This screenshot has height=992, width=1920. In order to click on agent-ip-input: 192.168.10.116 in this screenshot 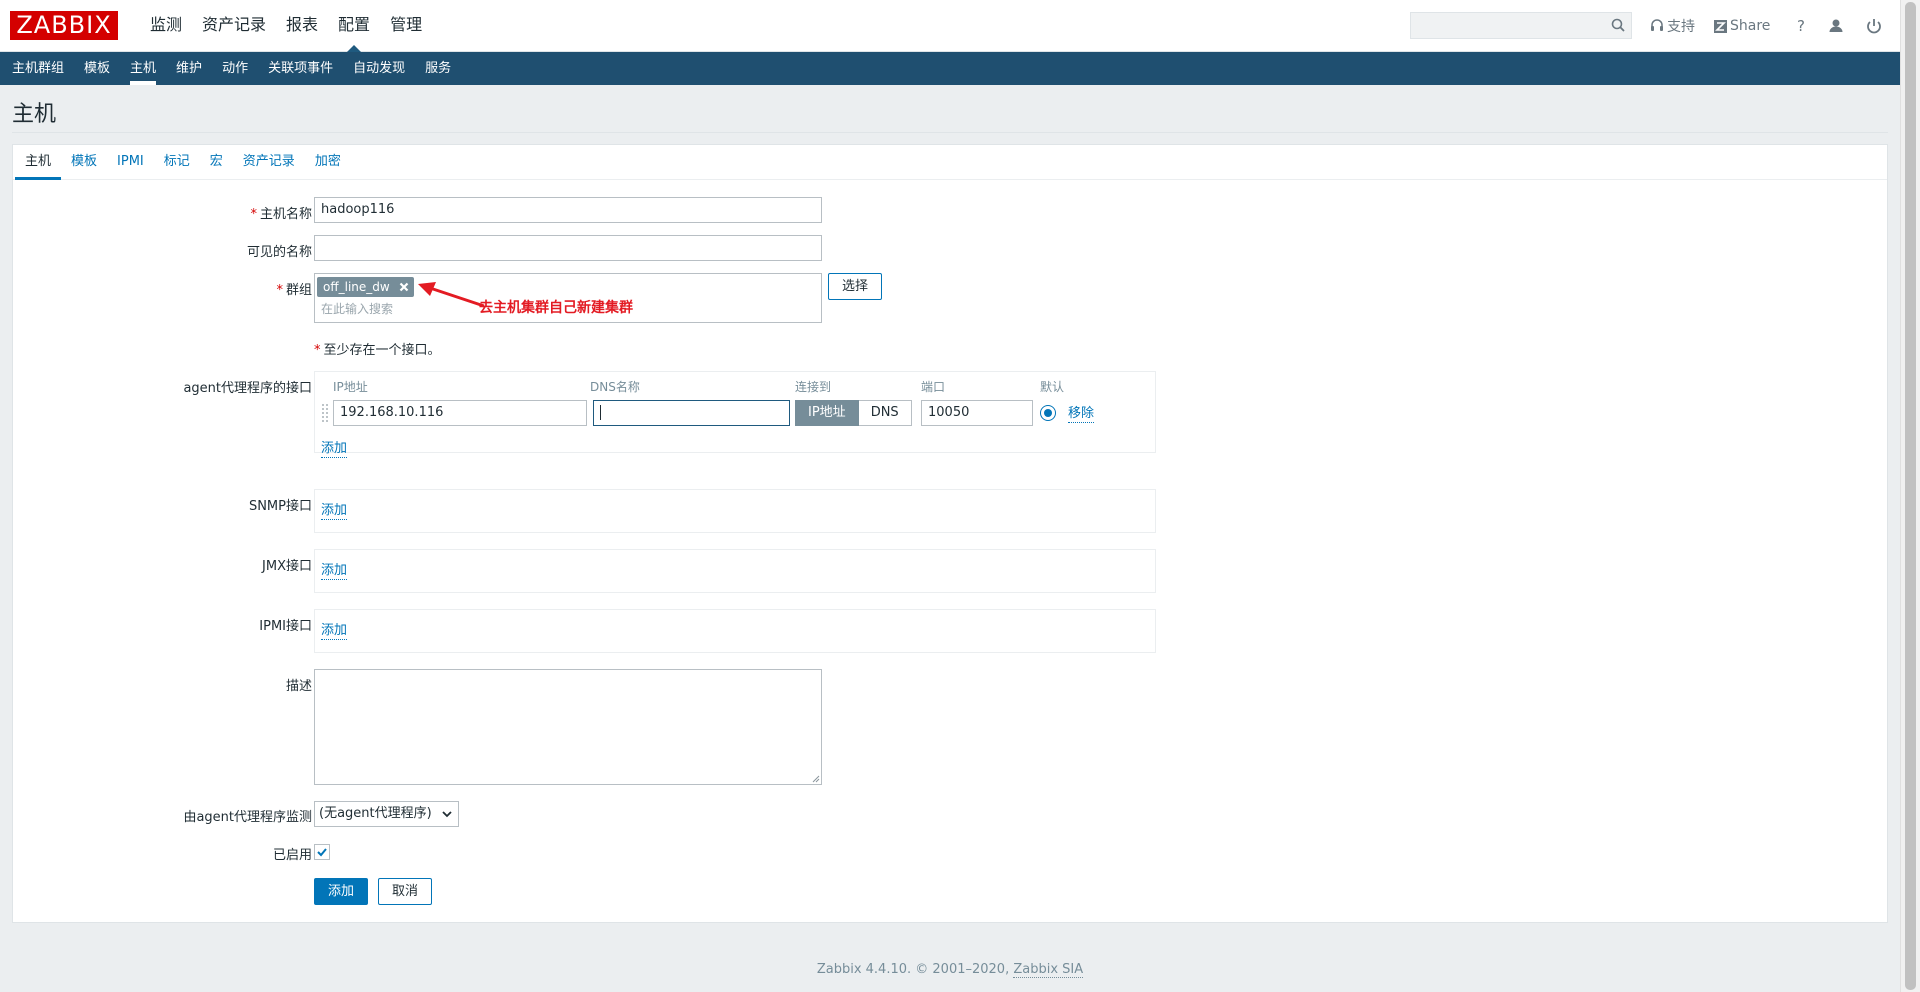, I will do `click(460, 413)`.